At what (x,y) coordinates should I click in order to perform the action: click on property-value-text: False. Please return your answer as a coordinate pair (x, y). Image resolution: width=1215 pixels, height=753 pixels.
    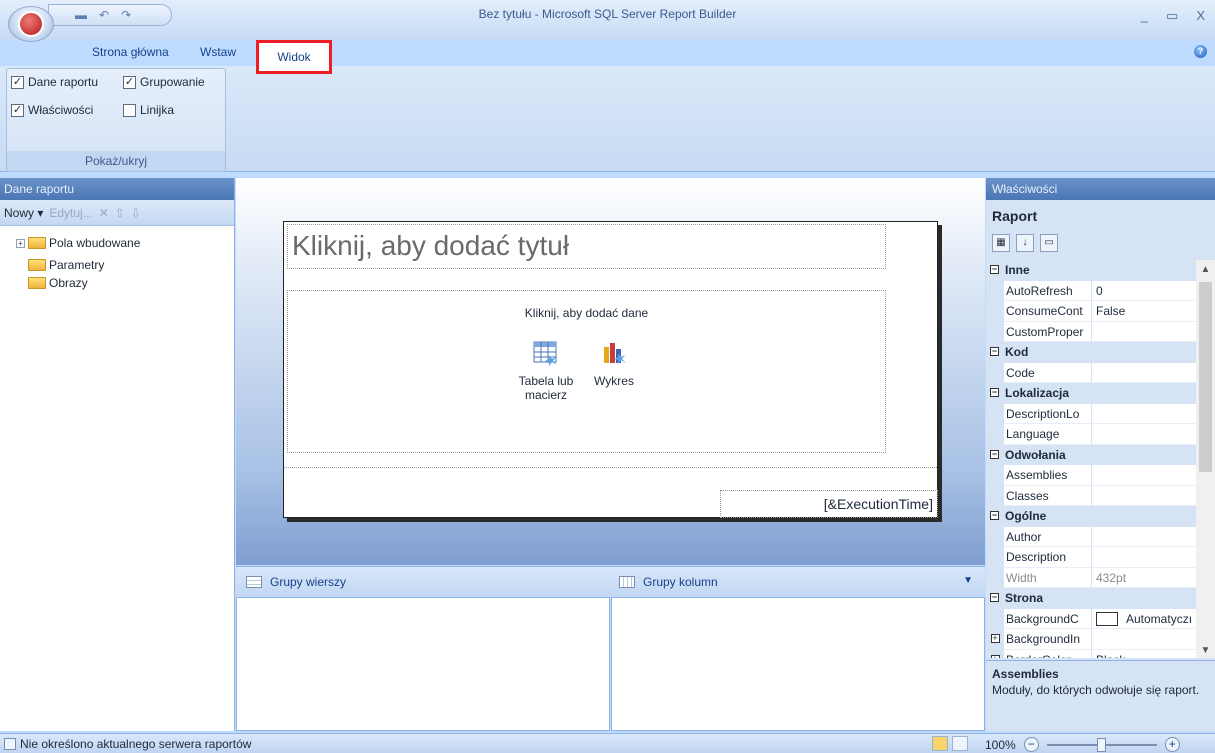
    Looking at the image, I should click on (1111, 311).